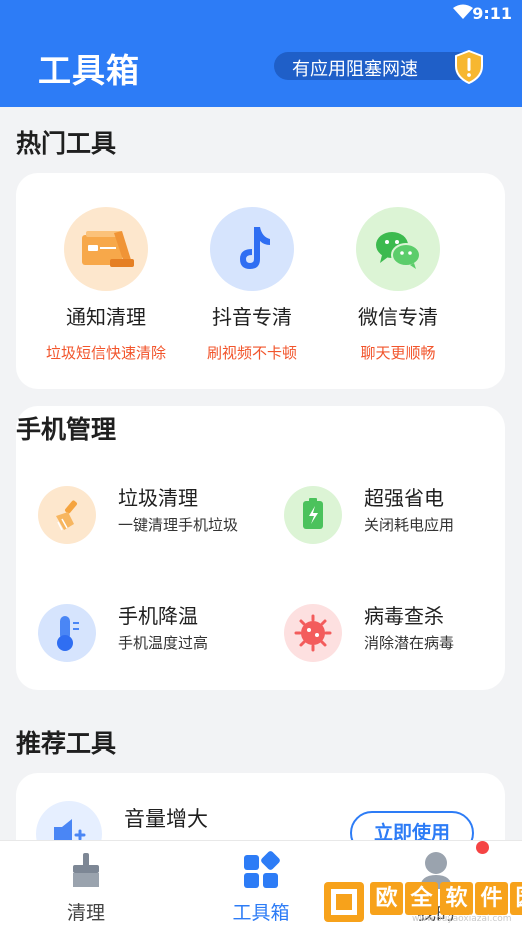 This screenshot has height=927, width=522. What do you see at coordinates (106, 249) in the screenshot?
I see `notification-clean-icon` at bounding box center [106, 249].